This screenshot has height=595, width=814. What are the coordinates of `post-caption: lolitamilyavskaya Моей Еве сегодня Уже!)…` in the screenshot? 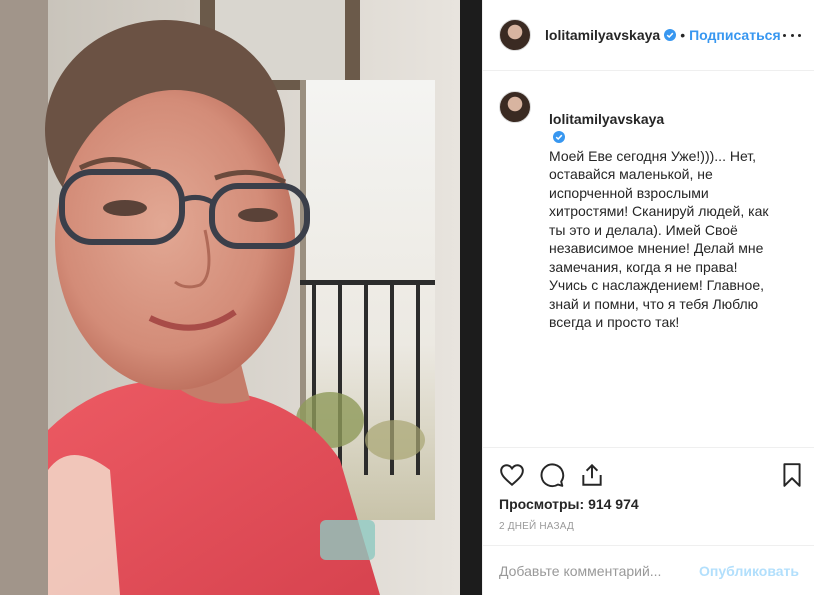 It's located at (649, 211).